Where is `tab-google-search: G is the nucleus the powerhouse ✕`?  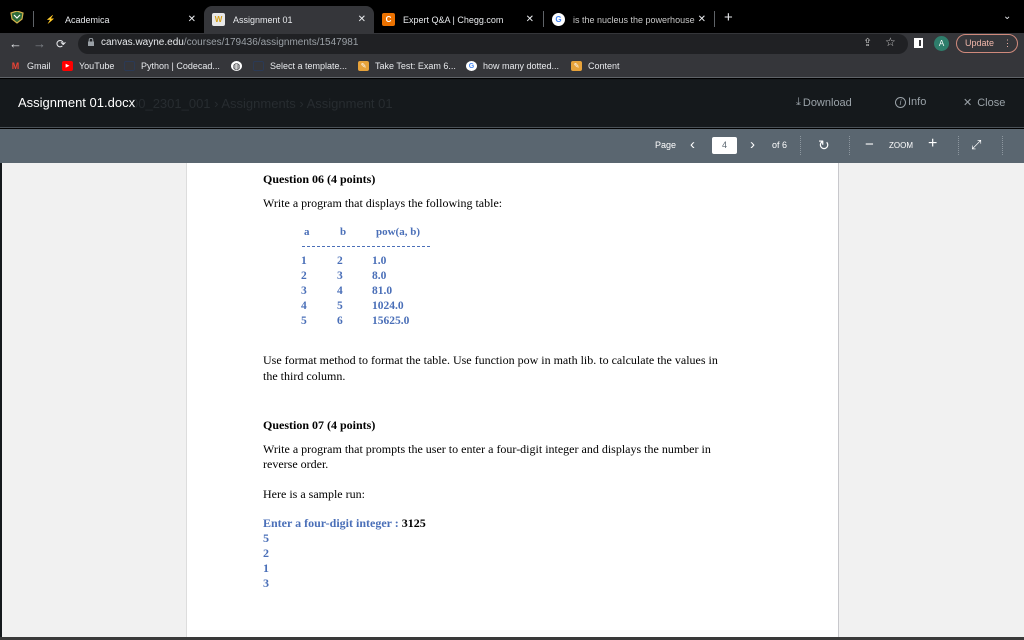 tab-google-search: G is the nucleus the powerhouse ✕ is located at coordinates (629, 19).